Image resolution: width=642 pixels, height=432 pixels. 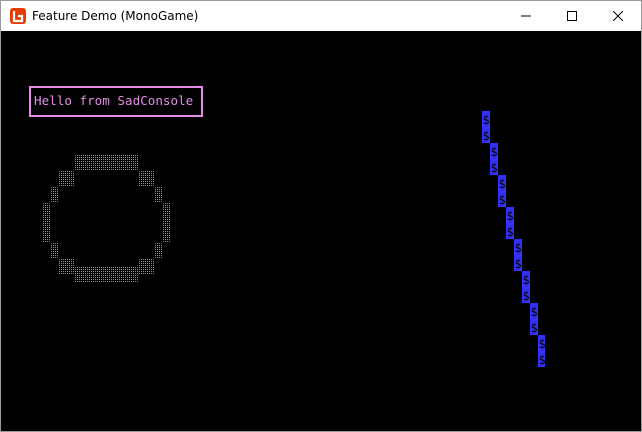 I want to click on monogame-logo-icon, so click(x=18, y=16).